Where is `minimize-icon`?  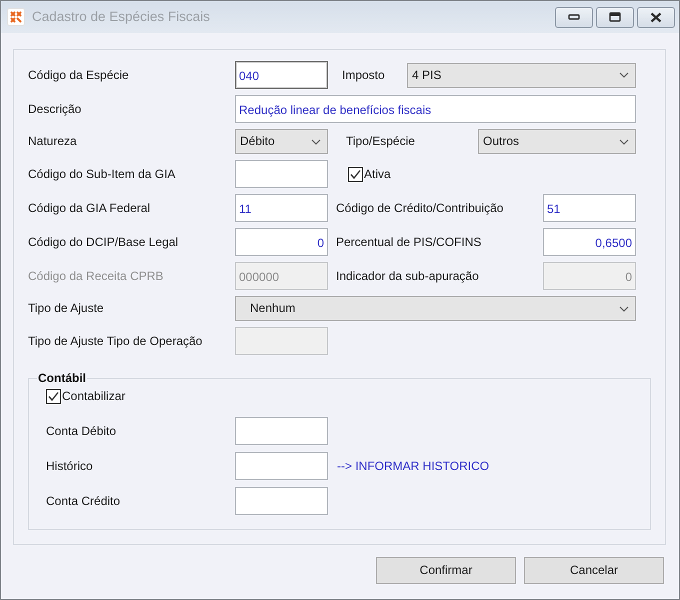
minimize-icon is located at coordinates (574, 17).